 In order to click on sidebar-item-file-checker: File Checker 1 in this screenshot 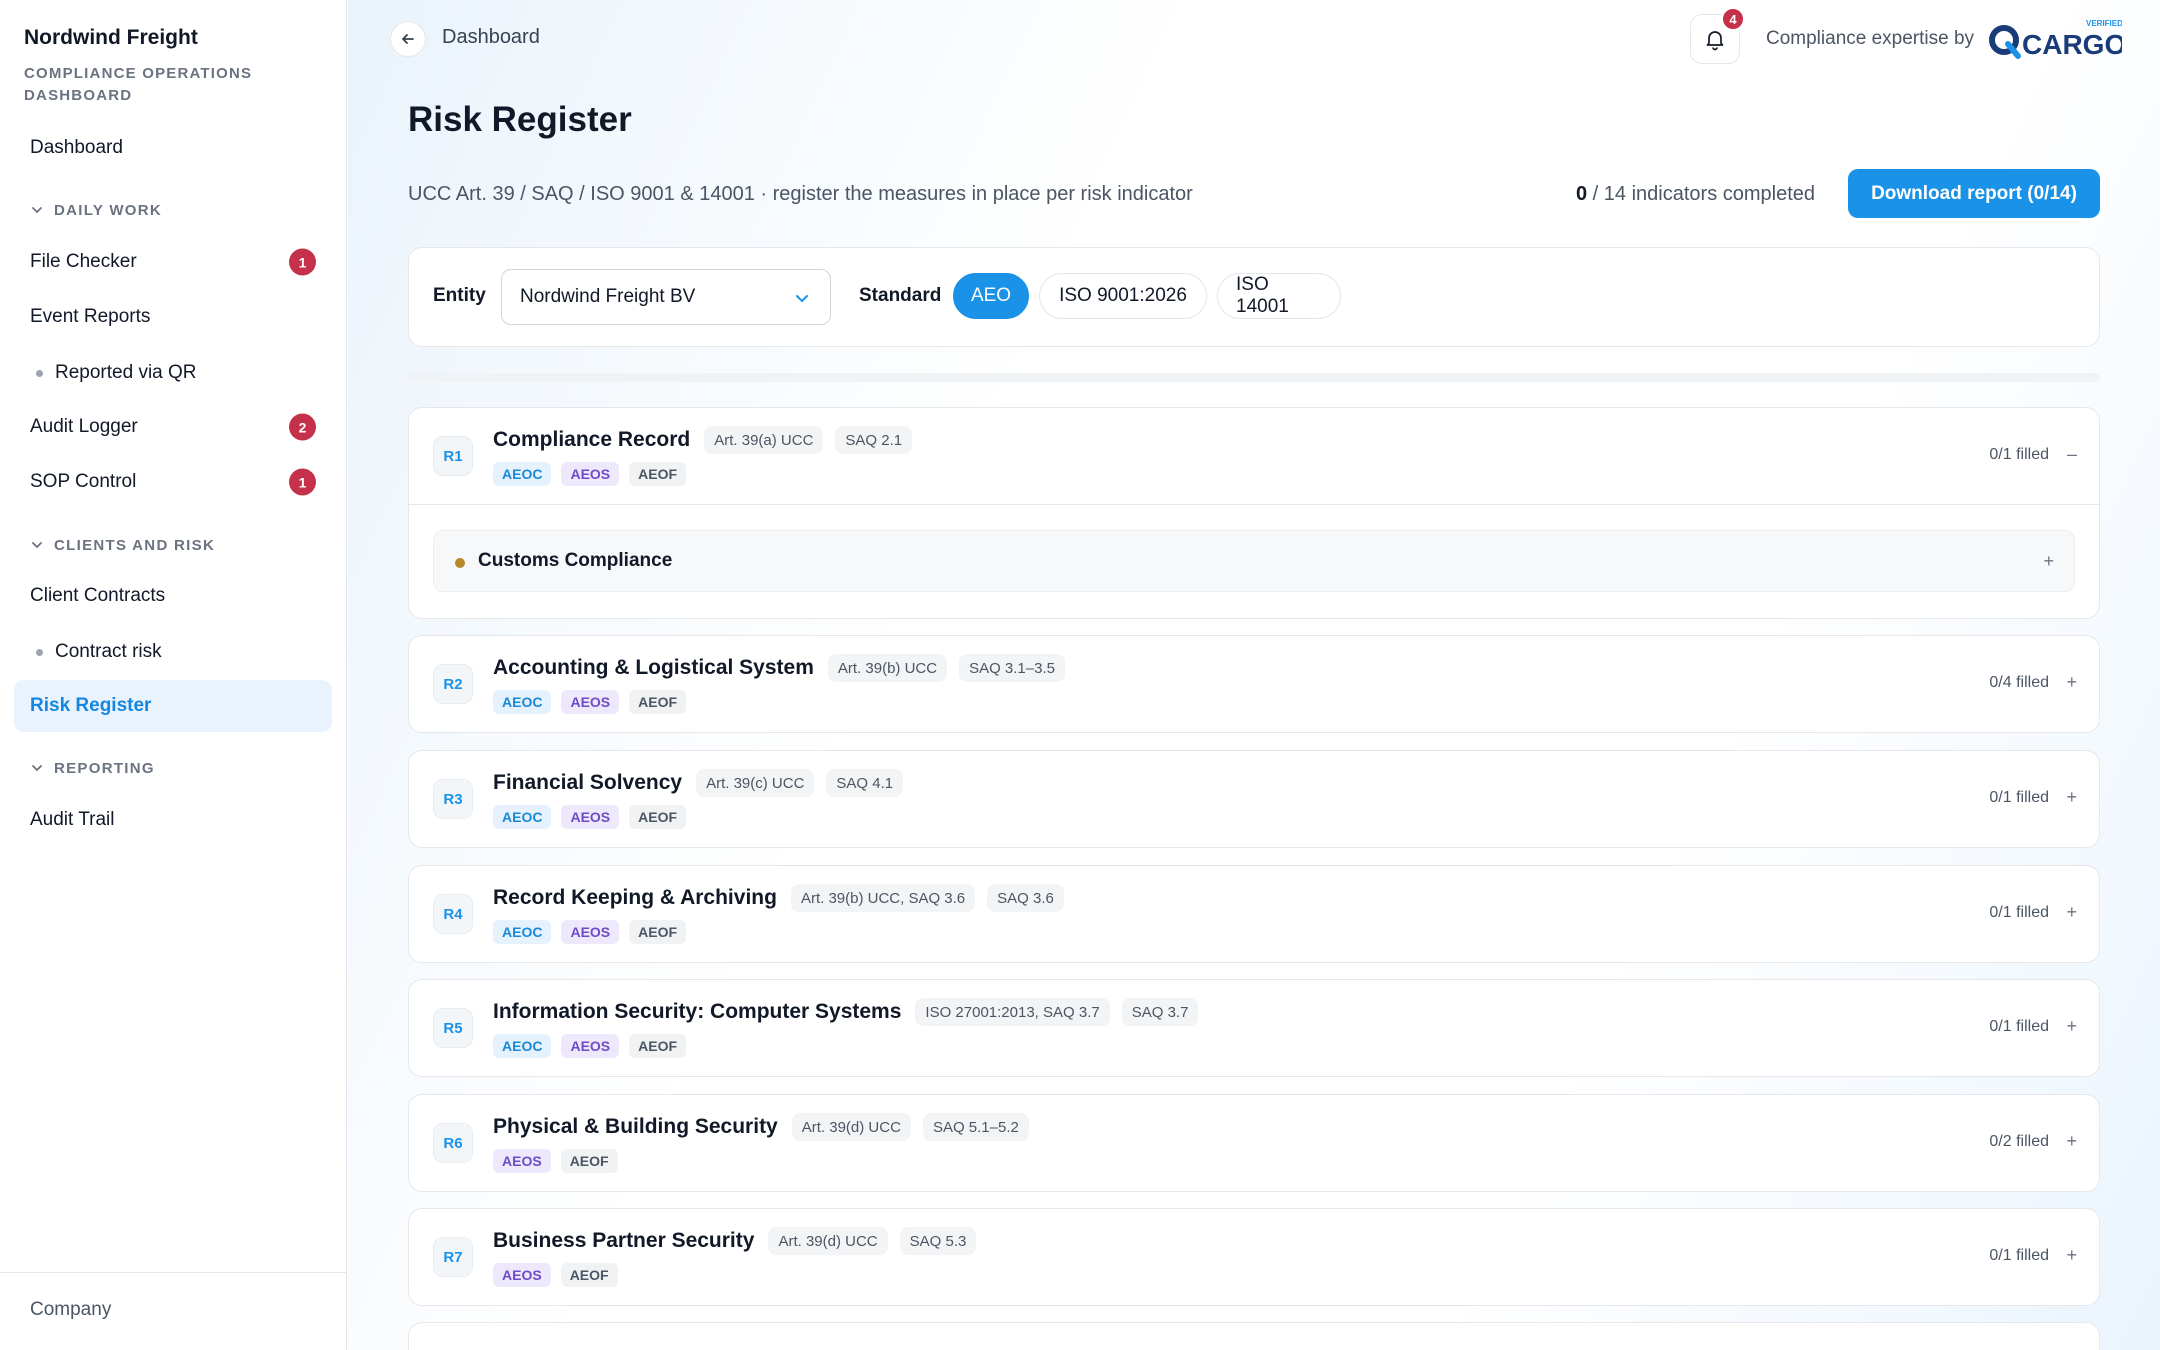, I will do `click(173, 262)`.